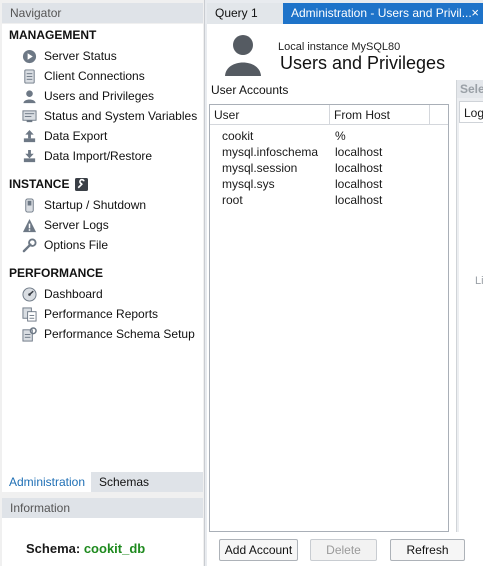  What do you see at coordinates (98, 156) in the screenshot?
I see `nav-item-label: Data Import/Restore` at bounding box center [98, 156].